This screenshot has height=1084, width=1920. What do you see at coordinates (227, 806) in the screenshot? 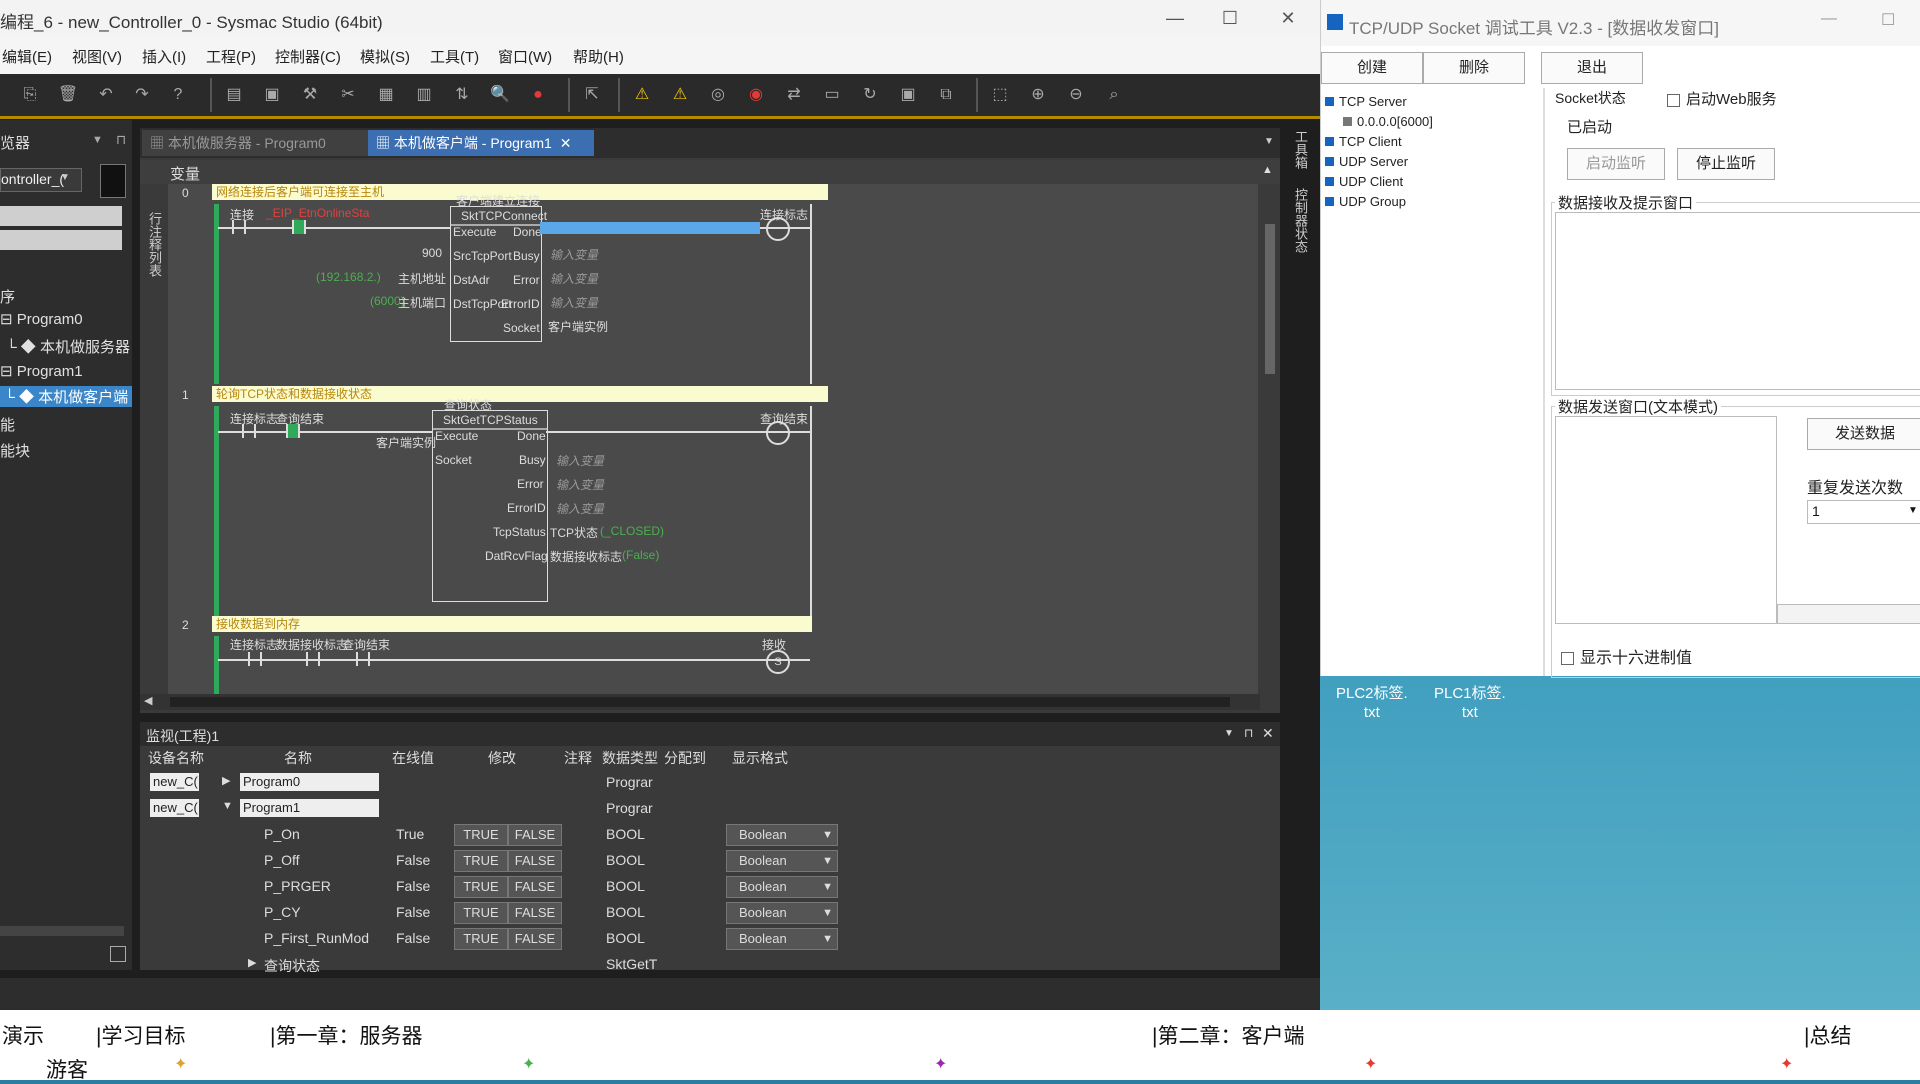
I see `collapse-icon: ▼` at bounding box center [227, 806].